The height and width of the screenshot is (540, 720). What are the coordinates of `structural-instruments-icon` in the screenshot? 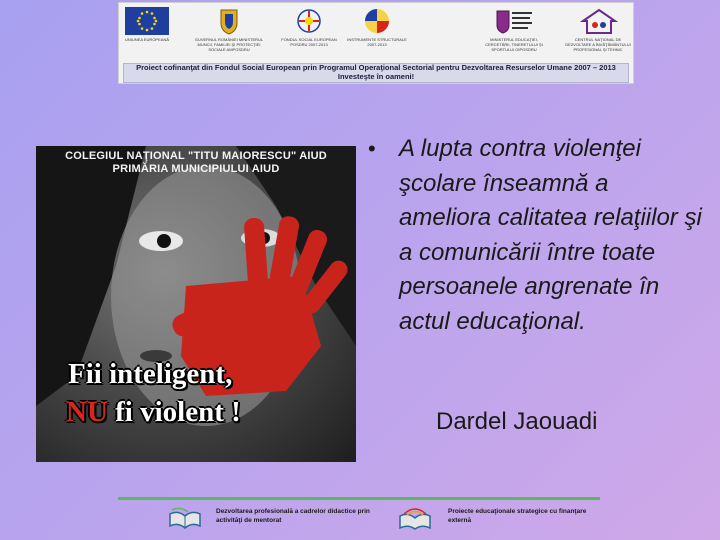 It's located at (377, 21).